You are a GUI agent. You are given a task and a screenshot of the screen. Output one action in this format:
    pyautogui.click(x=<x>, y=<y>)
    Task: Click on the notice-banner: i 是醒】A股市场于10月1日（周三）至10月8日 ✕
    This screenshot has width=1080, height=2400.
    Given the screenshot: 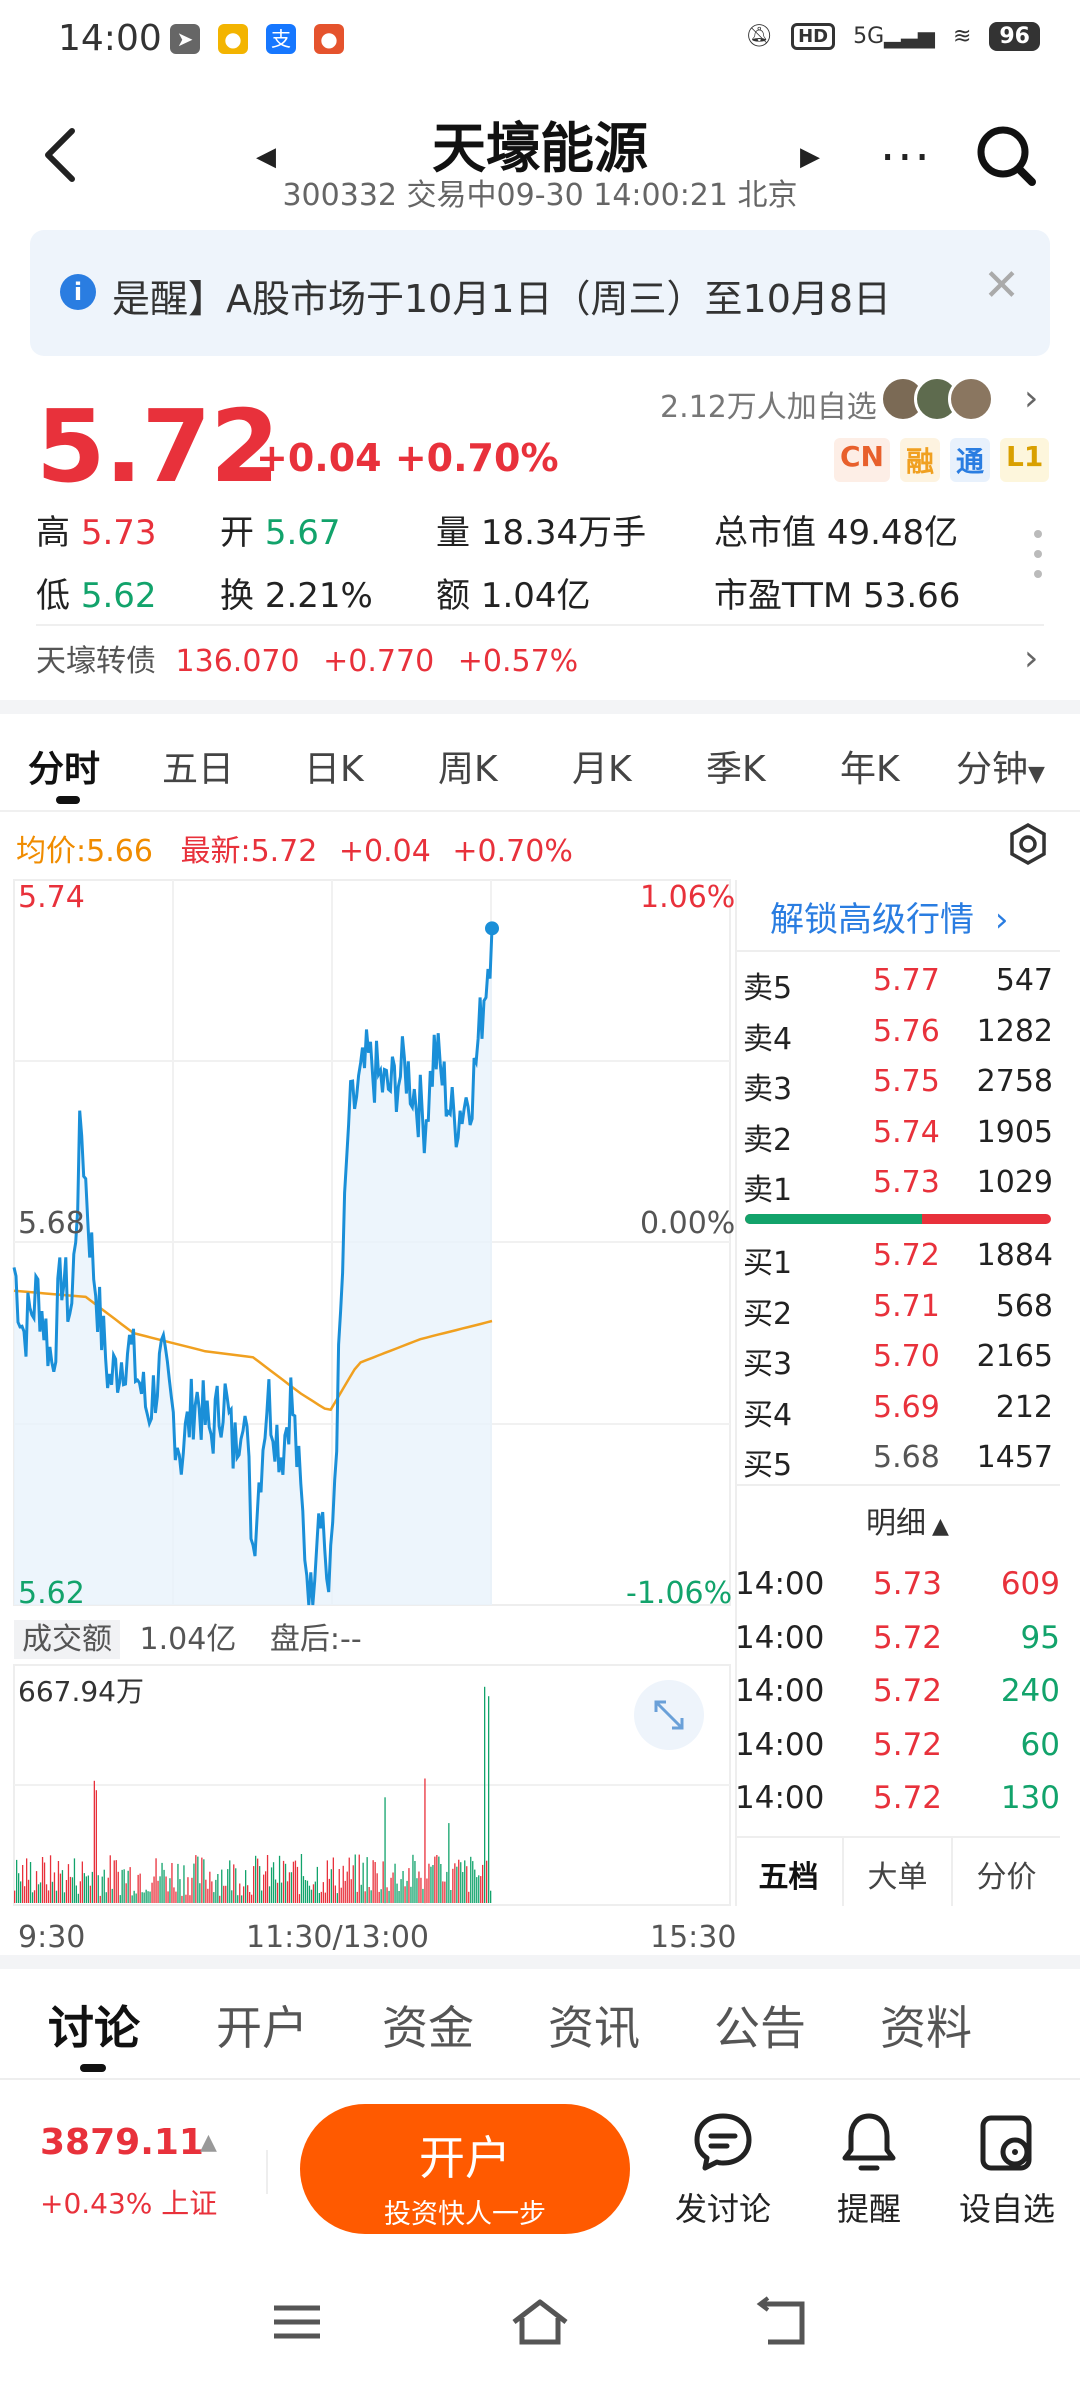 What is the action you would take?
    pyautogui.click(x=540, y=293)
    